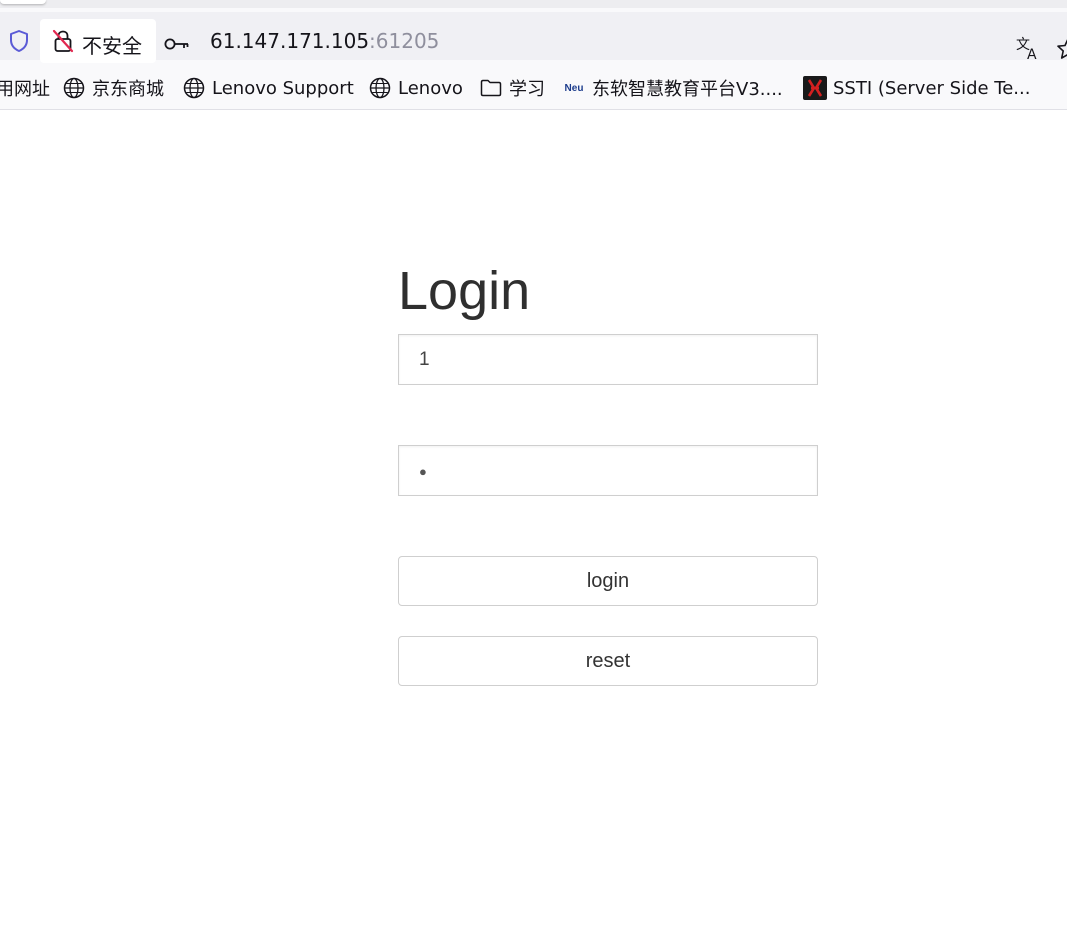 Image resolution: width=1067 pixels, height=933 pixels. I want to click on navigation-toolbar: 不安全 61.147.171.105:61205 文 A, so click(533, 36).